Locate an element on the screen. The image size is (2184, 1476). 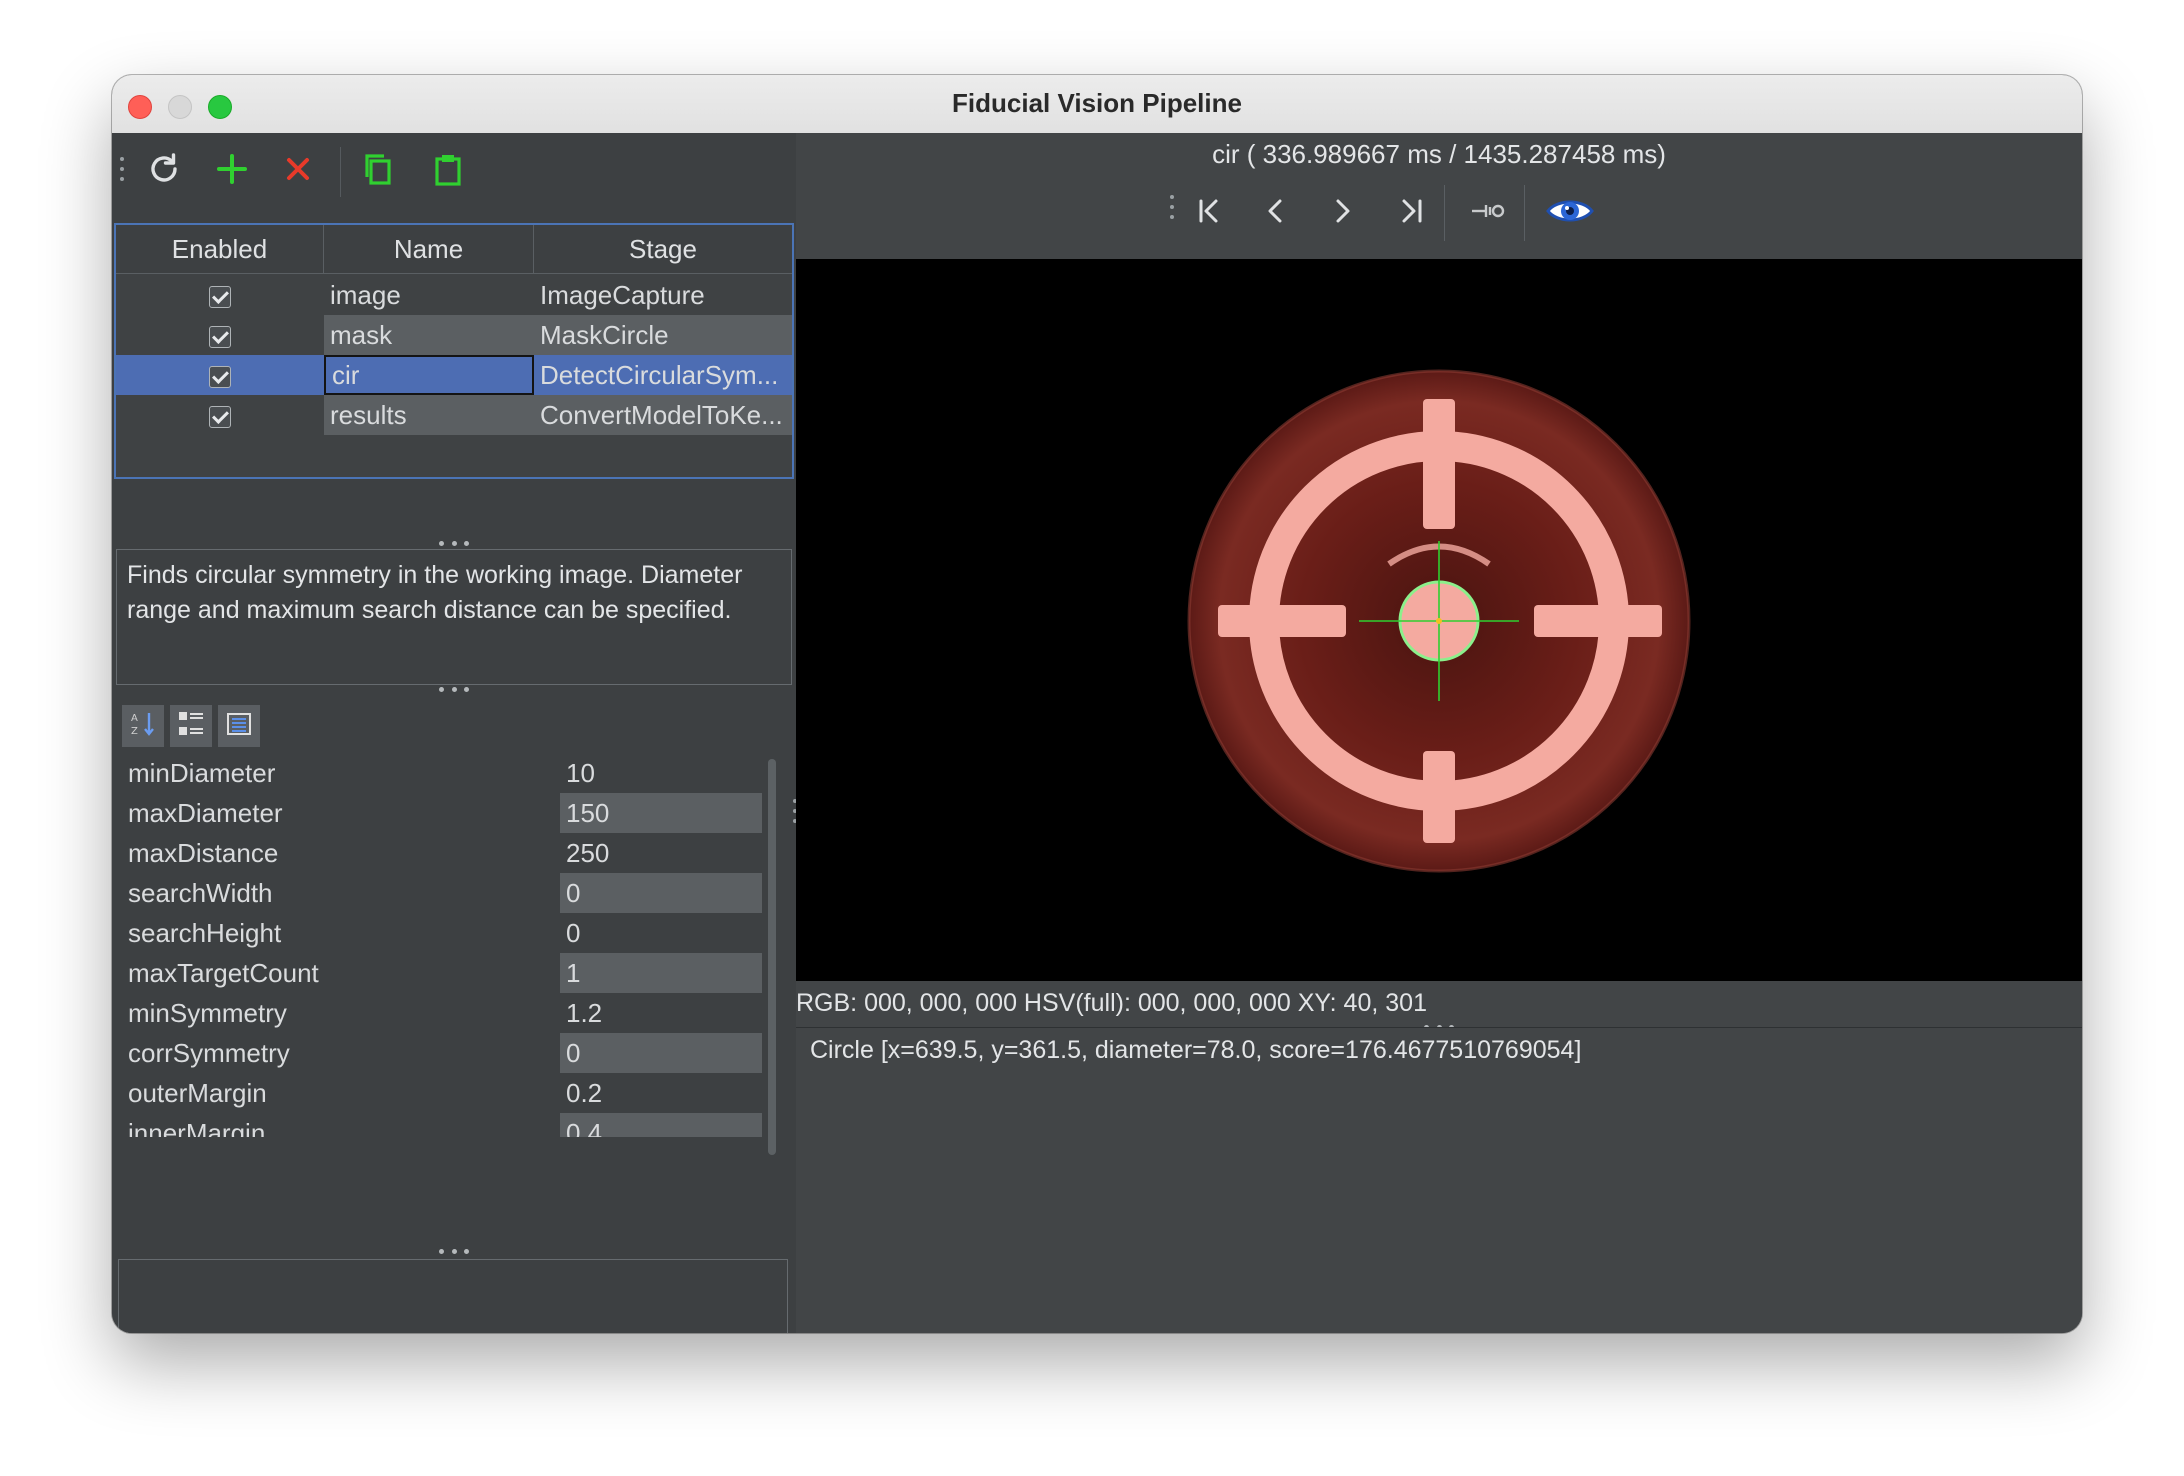
property-name: innerMargin is located at coordinates (197, 1127).